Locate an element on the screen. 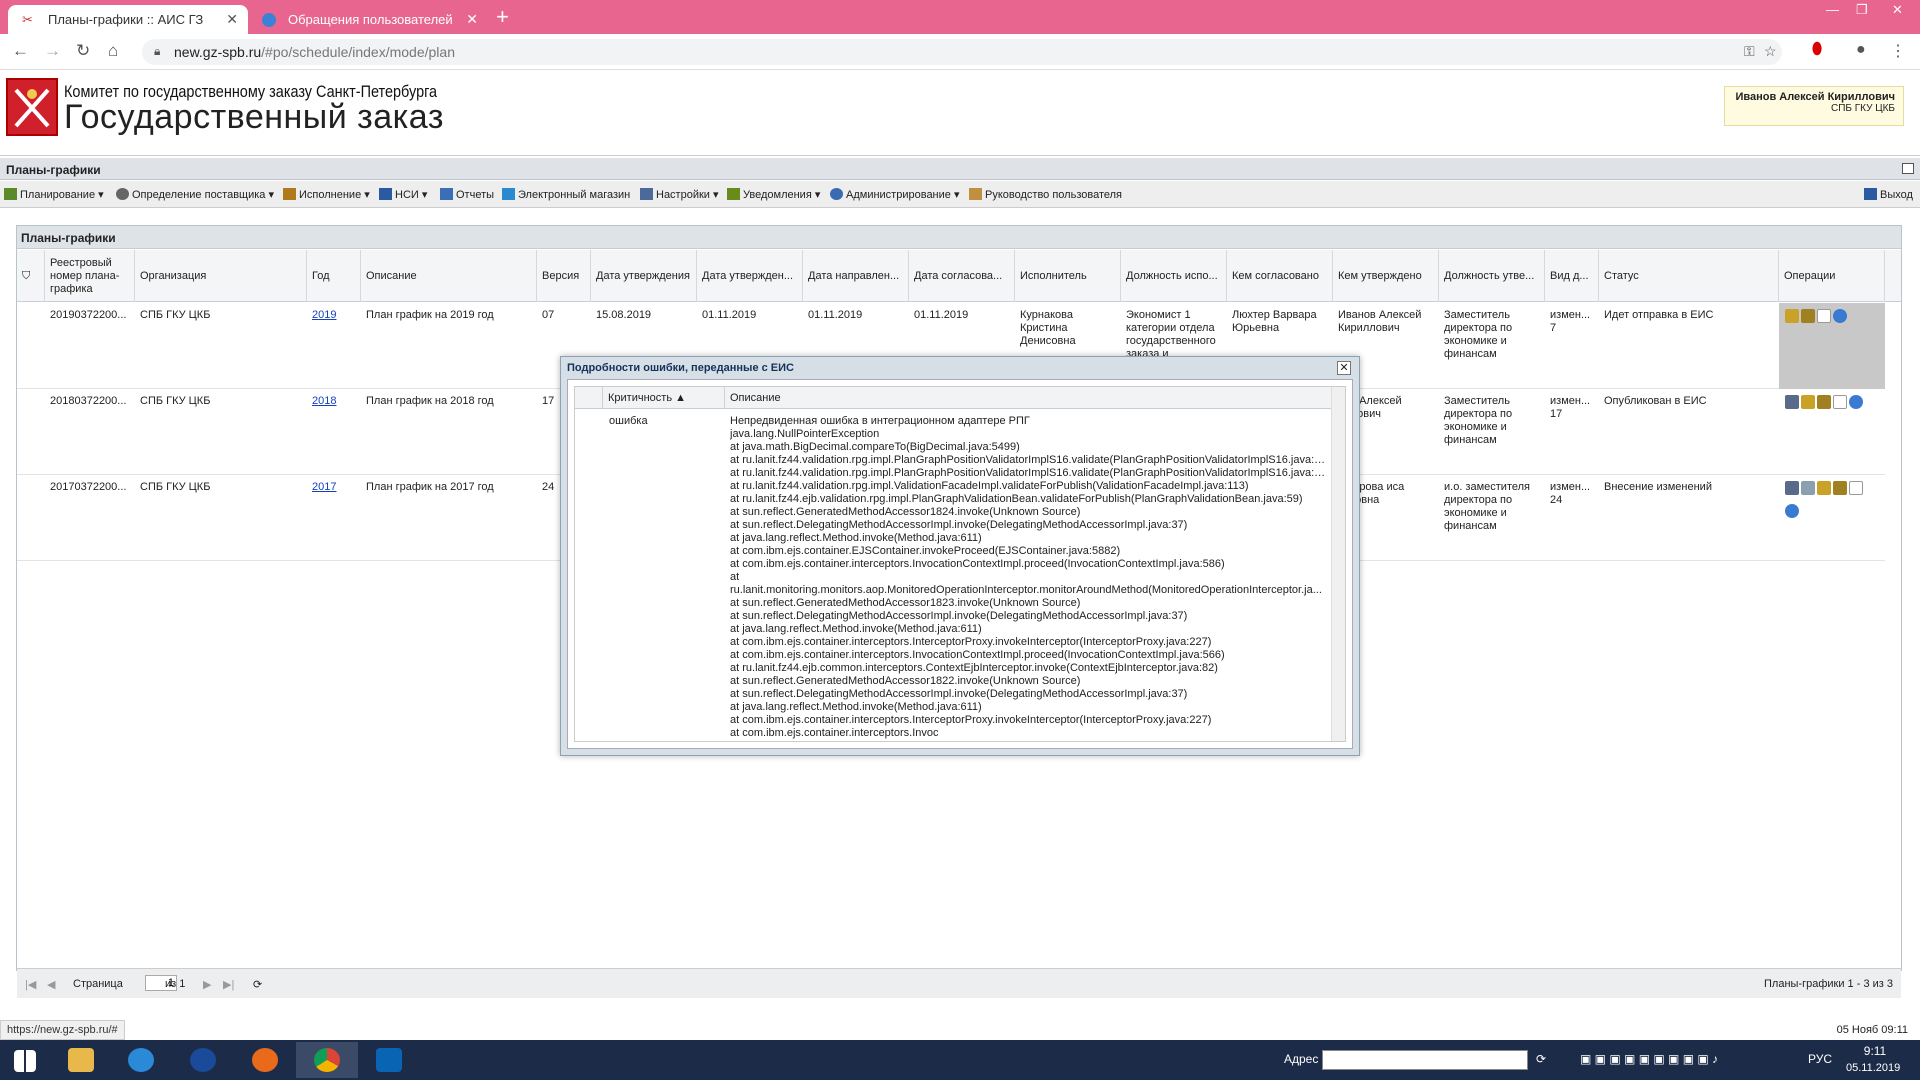 Image resolution: width=1920 pixels, height=1080 pixels. tray-date: 05.11.2019 is located at coordinates (1873, 1068).